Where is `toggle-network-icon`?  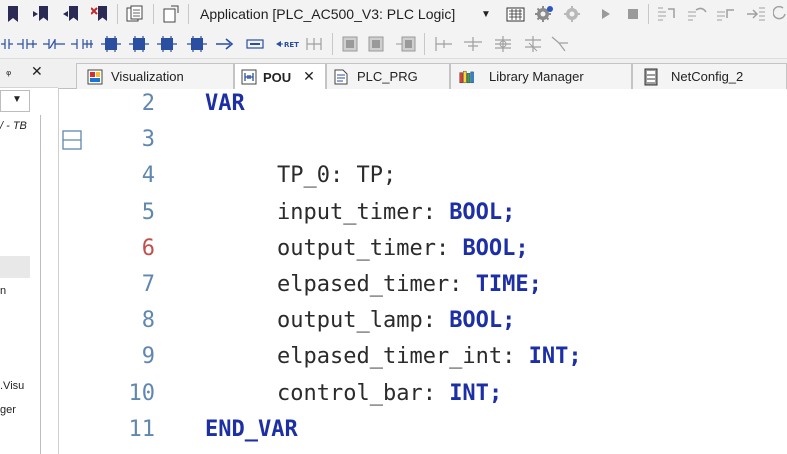
toggle-network-icon is located at coordinates (533, 44).